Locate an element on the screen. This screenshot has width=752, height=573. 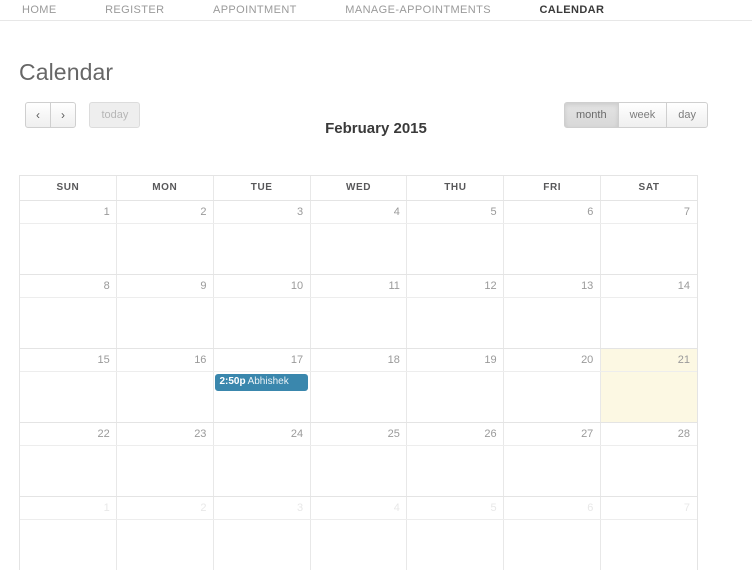
day-number: 12 is located at coordinates (455, 286).